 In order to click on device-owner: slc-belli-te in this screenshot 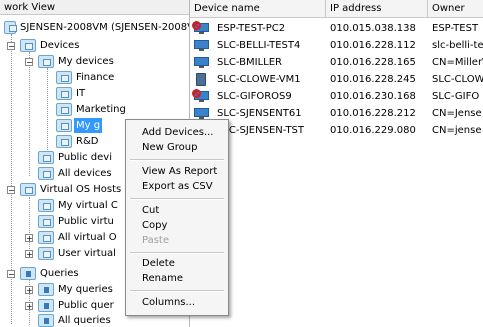, I will do `click(457, 45)`.